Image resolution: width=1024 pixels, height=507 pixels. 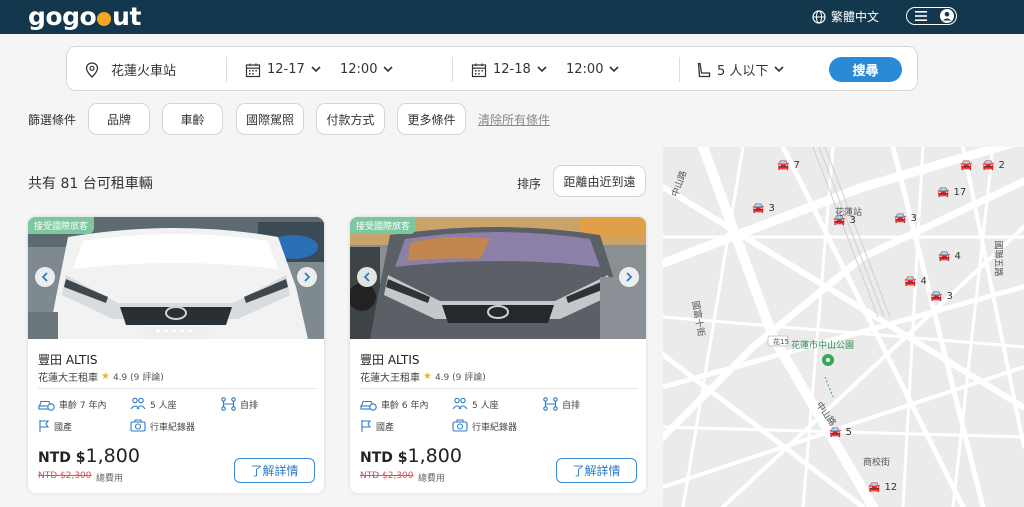 I want to click on dashcam-icon, so click(x=138, y=425).